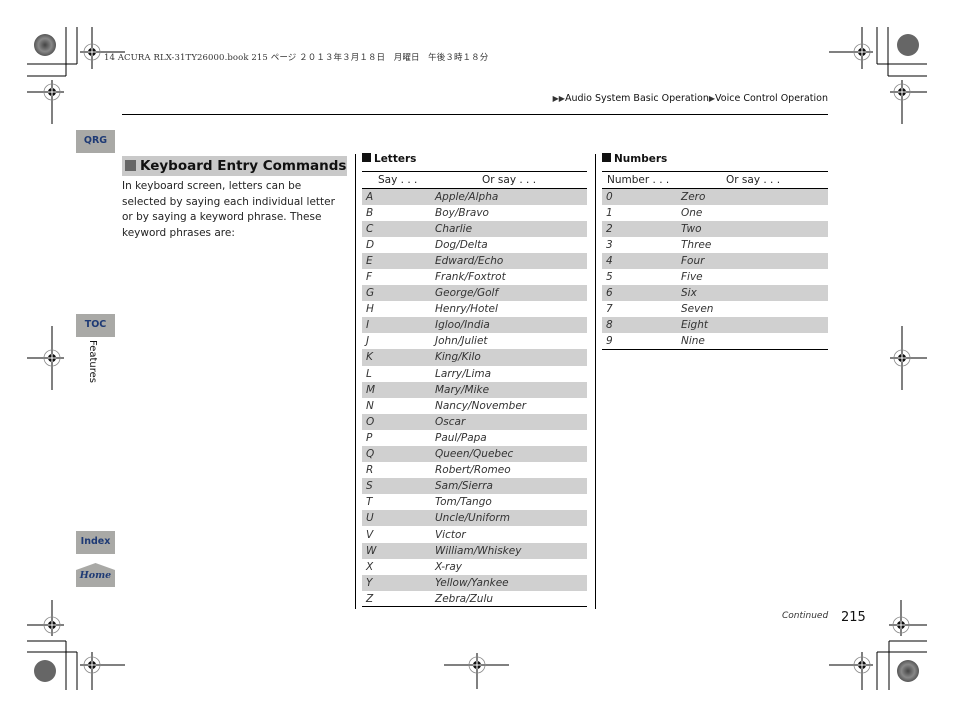 The height and width of the screenshot is (718, 954). What do you see at coordinates (370, 470) in the screenshot?
I see `row-key: R` at bounding box center [370, 470].